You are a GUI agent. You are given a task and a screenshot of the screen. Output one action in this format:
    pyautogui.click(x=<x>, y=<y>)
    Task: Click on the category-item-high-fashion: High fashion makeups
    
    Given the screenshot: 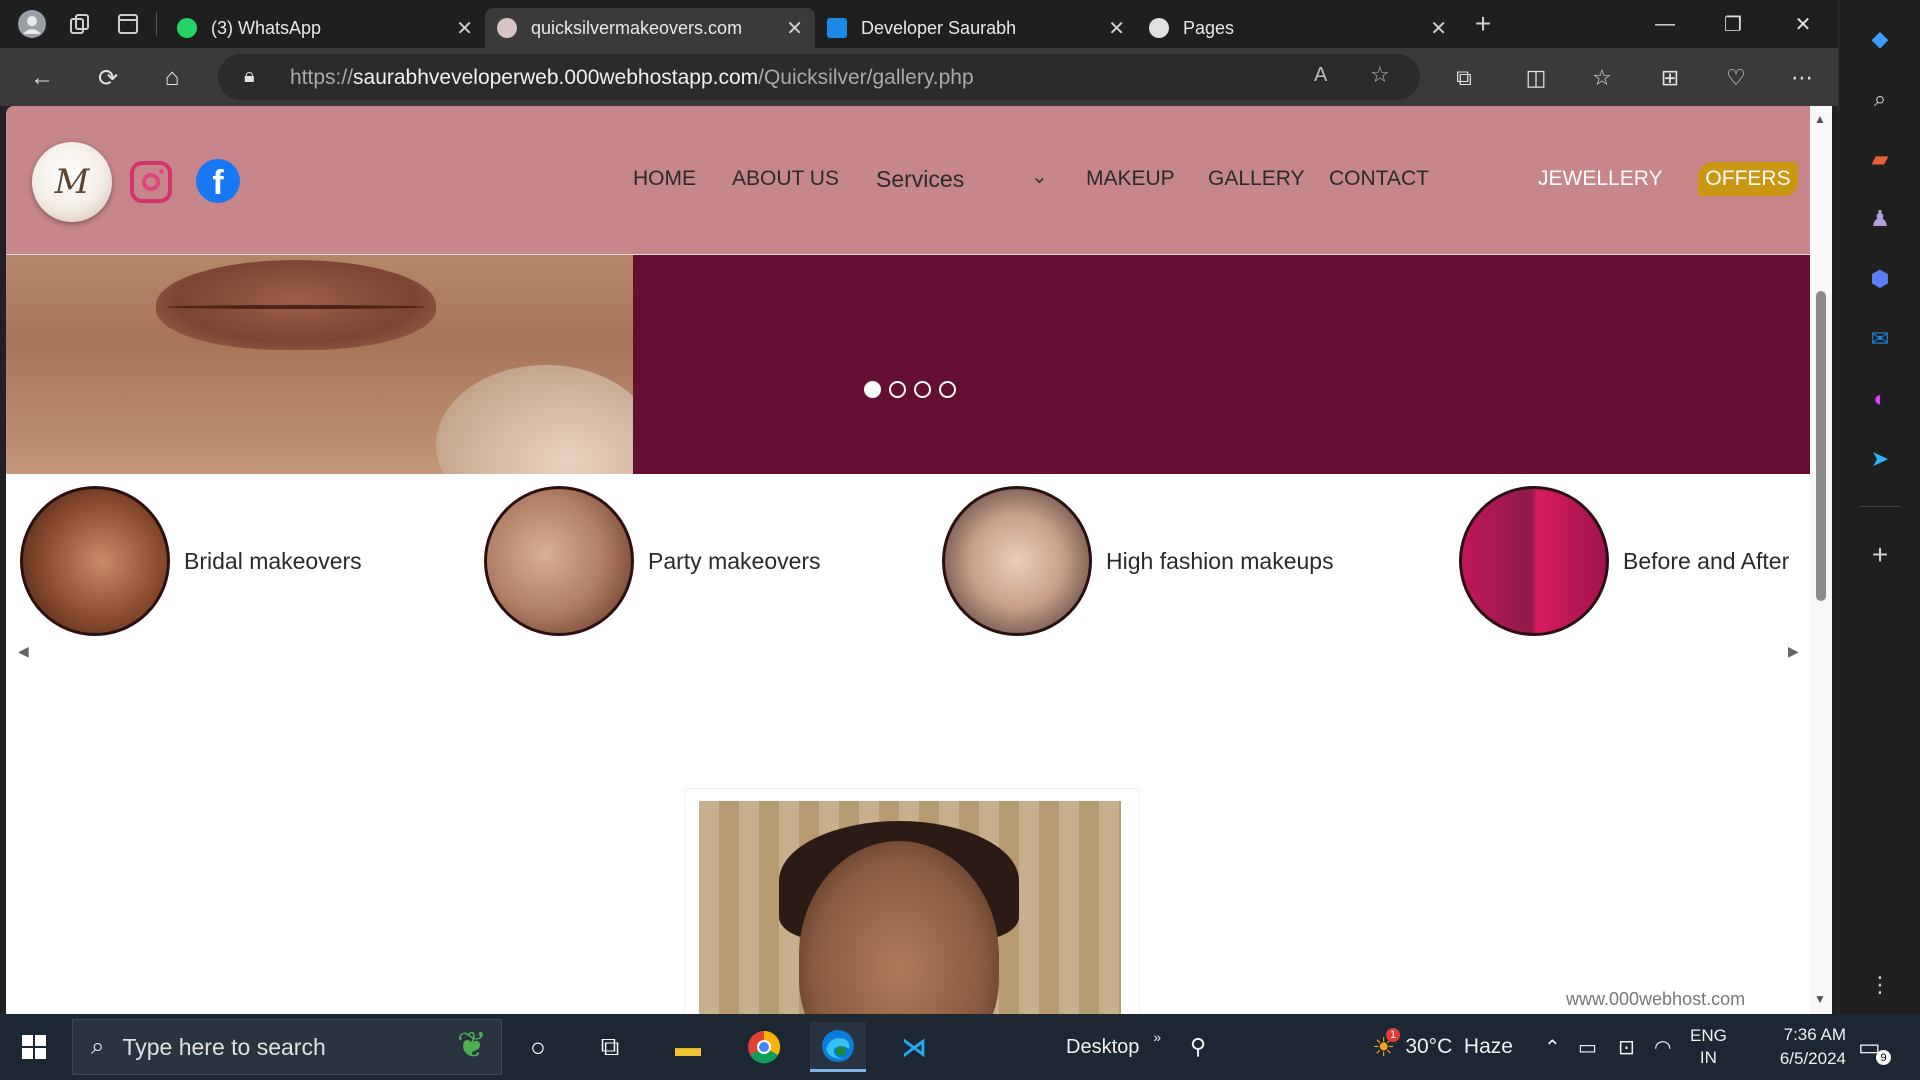 What is the action you would take?
    pyautogui.click(x=1138, y=561)
    